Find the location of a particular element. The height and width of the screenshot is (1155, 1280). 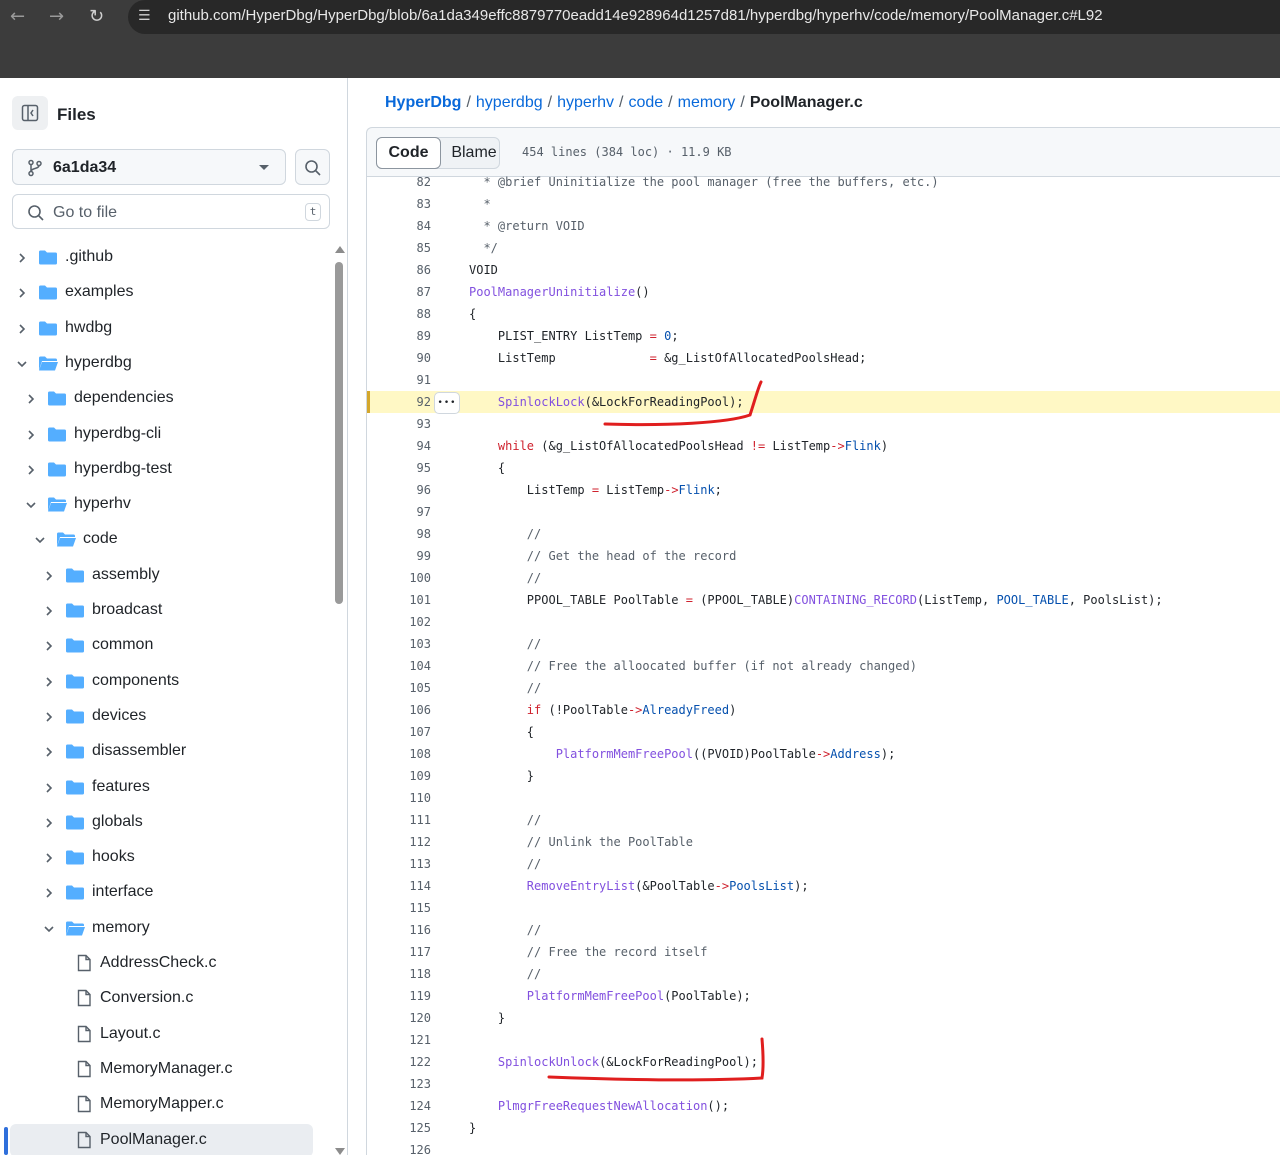

line-number: 88 is located at coordinates (399, 314).